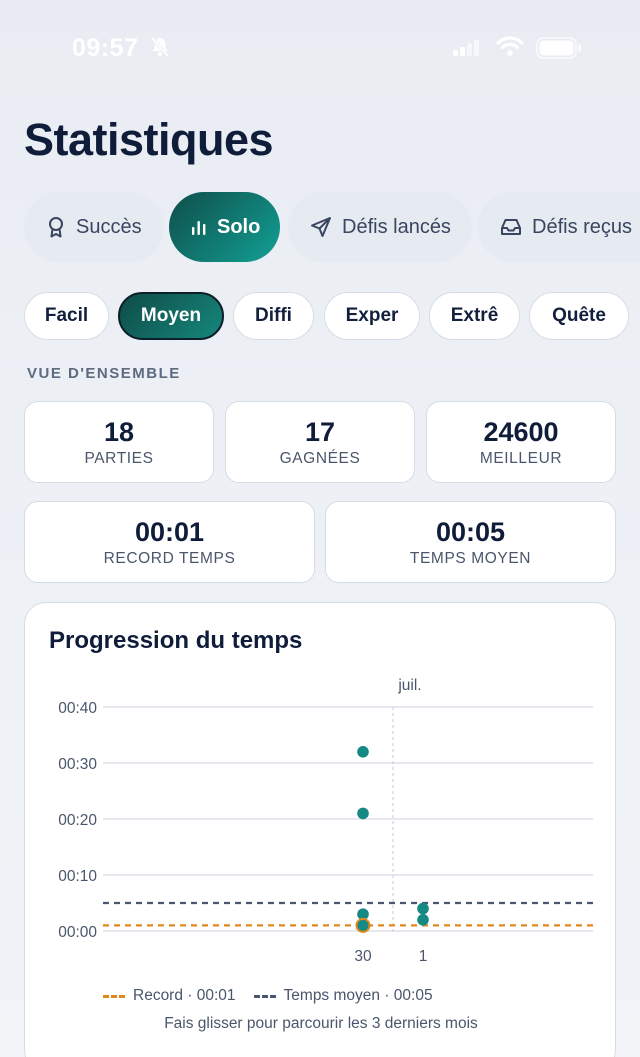 The width and height of the screenshot is (640, 1057). Describe the element at coordinates (77, 708) in the screenshot. I see `y-tick-label: 00:40` at that location.